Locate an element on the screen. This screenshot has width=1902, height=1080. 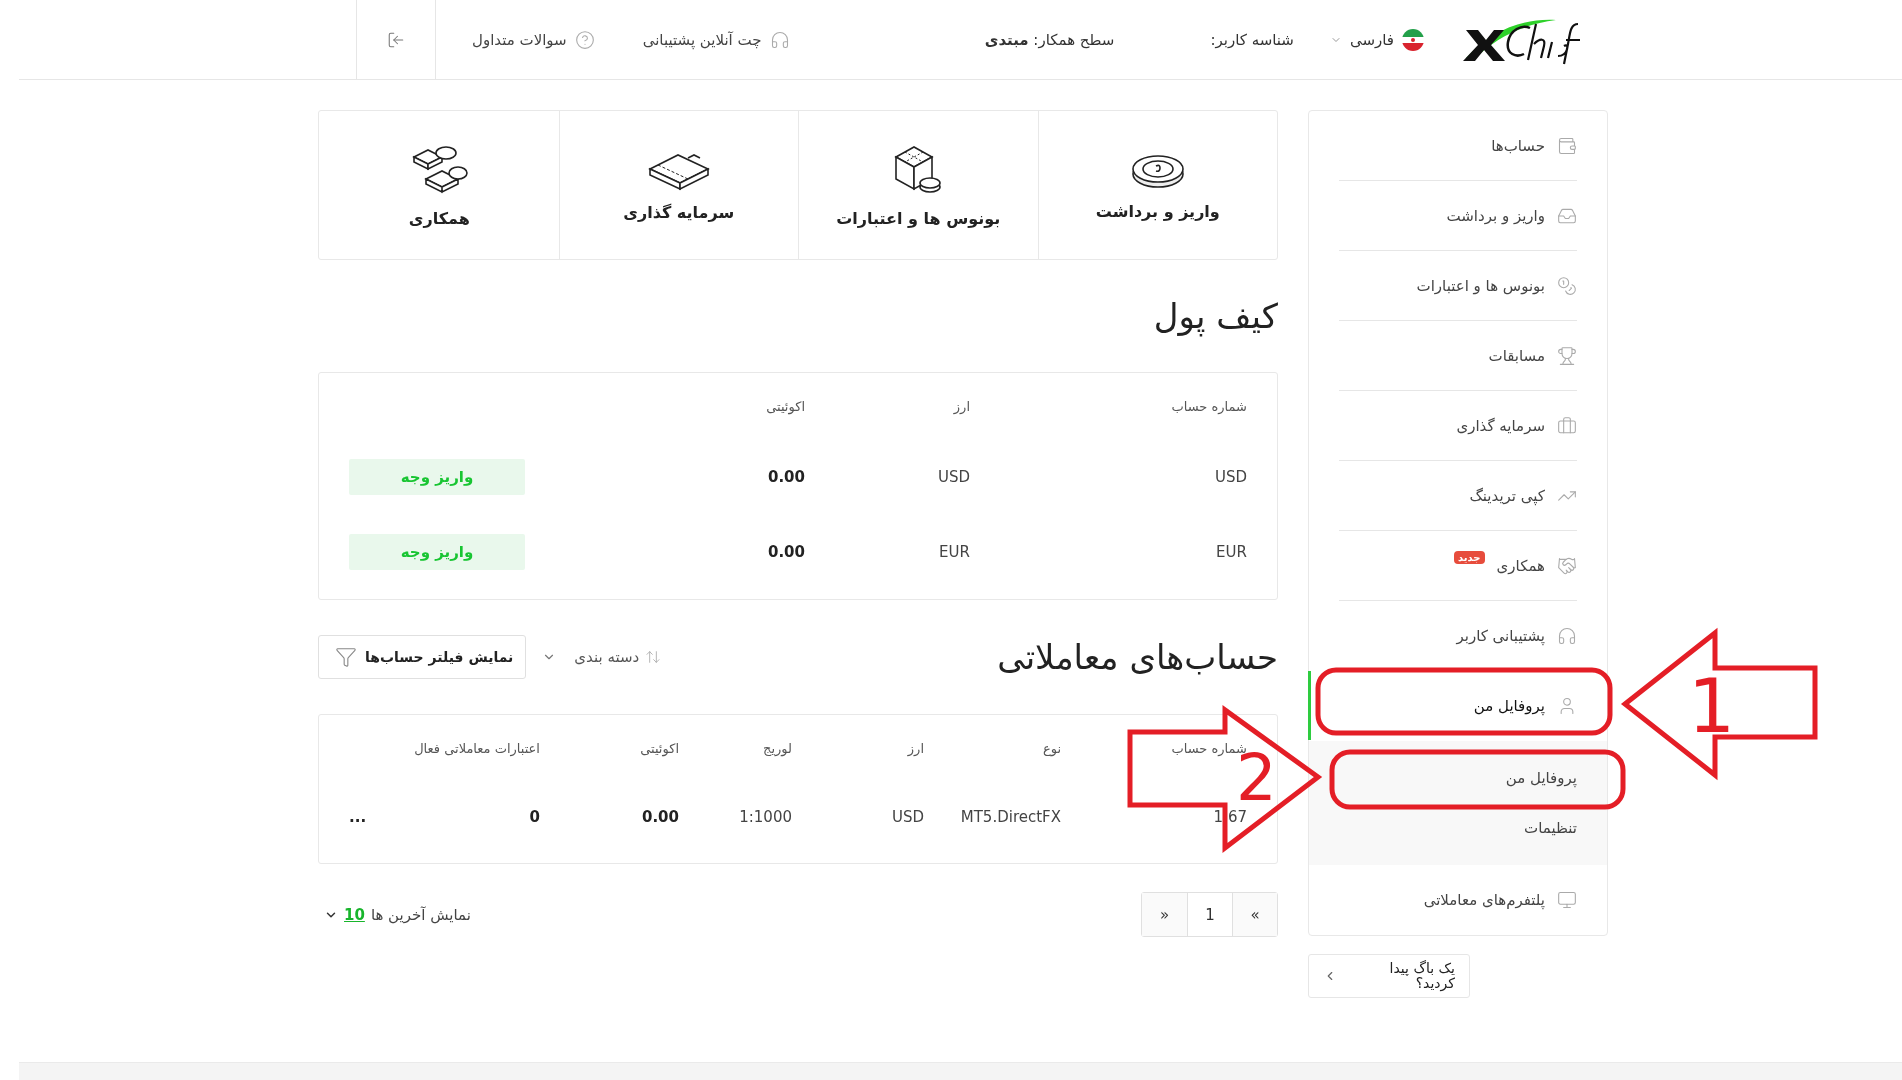
user-id-label: شناسه کاربر: is located at coordinates (1252, 39).